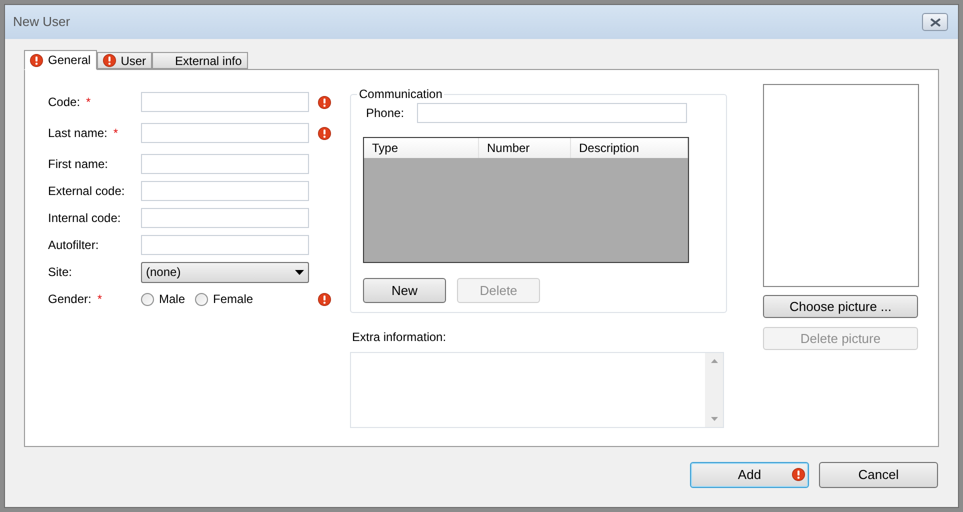 This screenshot has width=963, height=512. What do you see at coordinates (60, 272) in the screenshot?
I see `field-label: Site:` at bounding box center [60, 272].